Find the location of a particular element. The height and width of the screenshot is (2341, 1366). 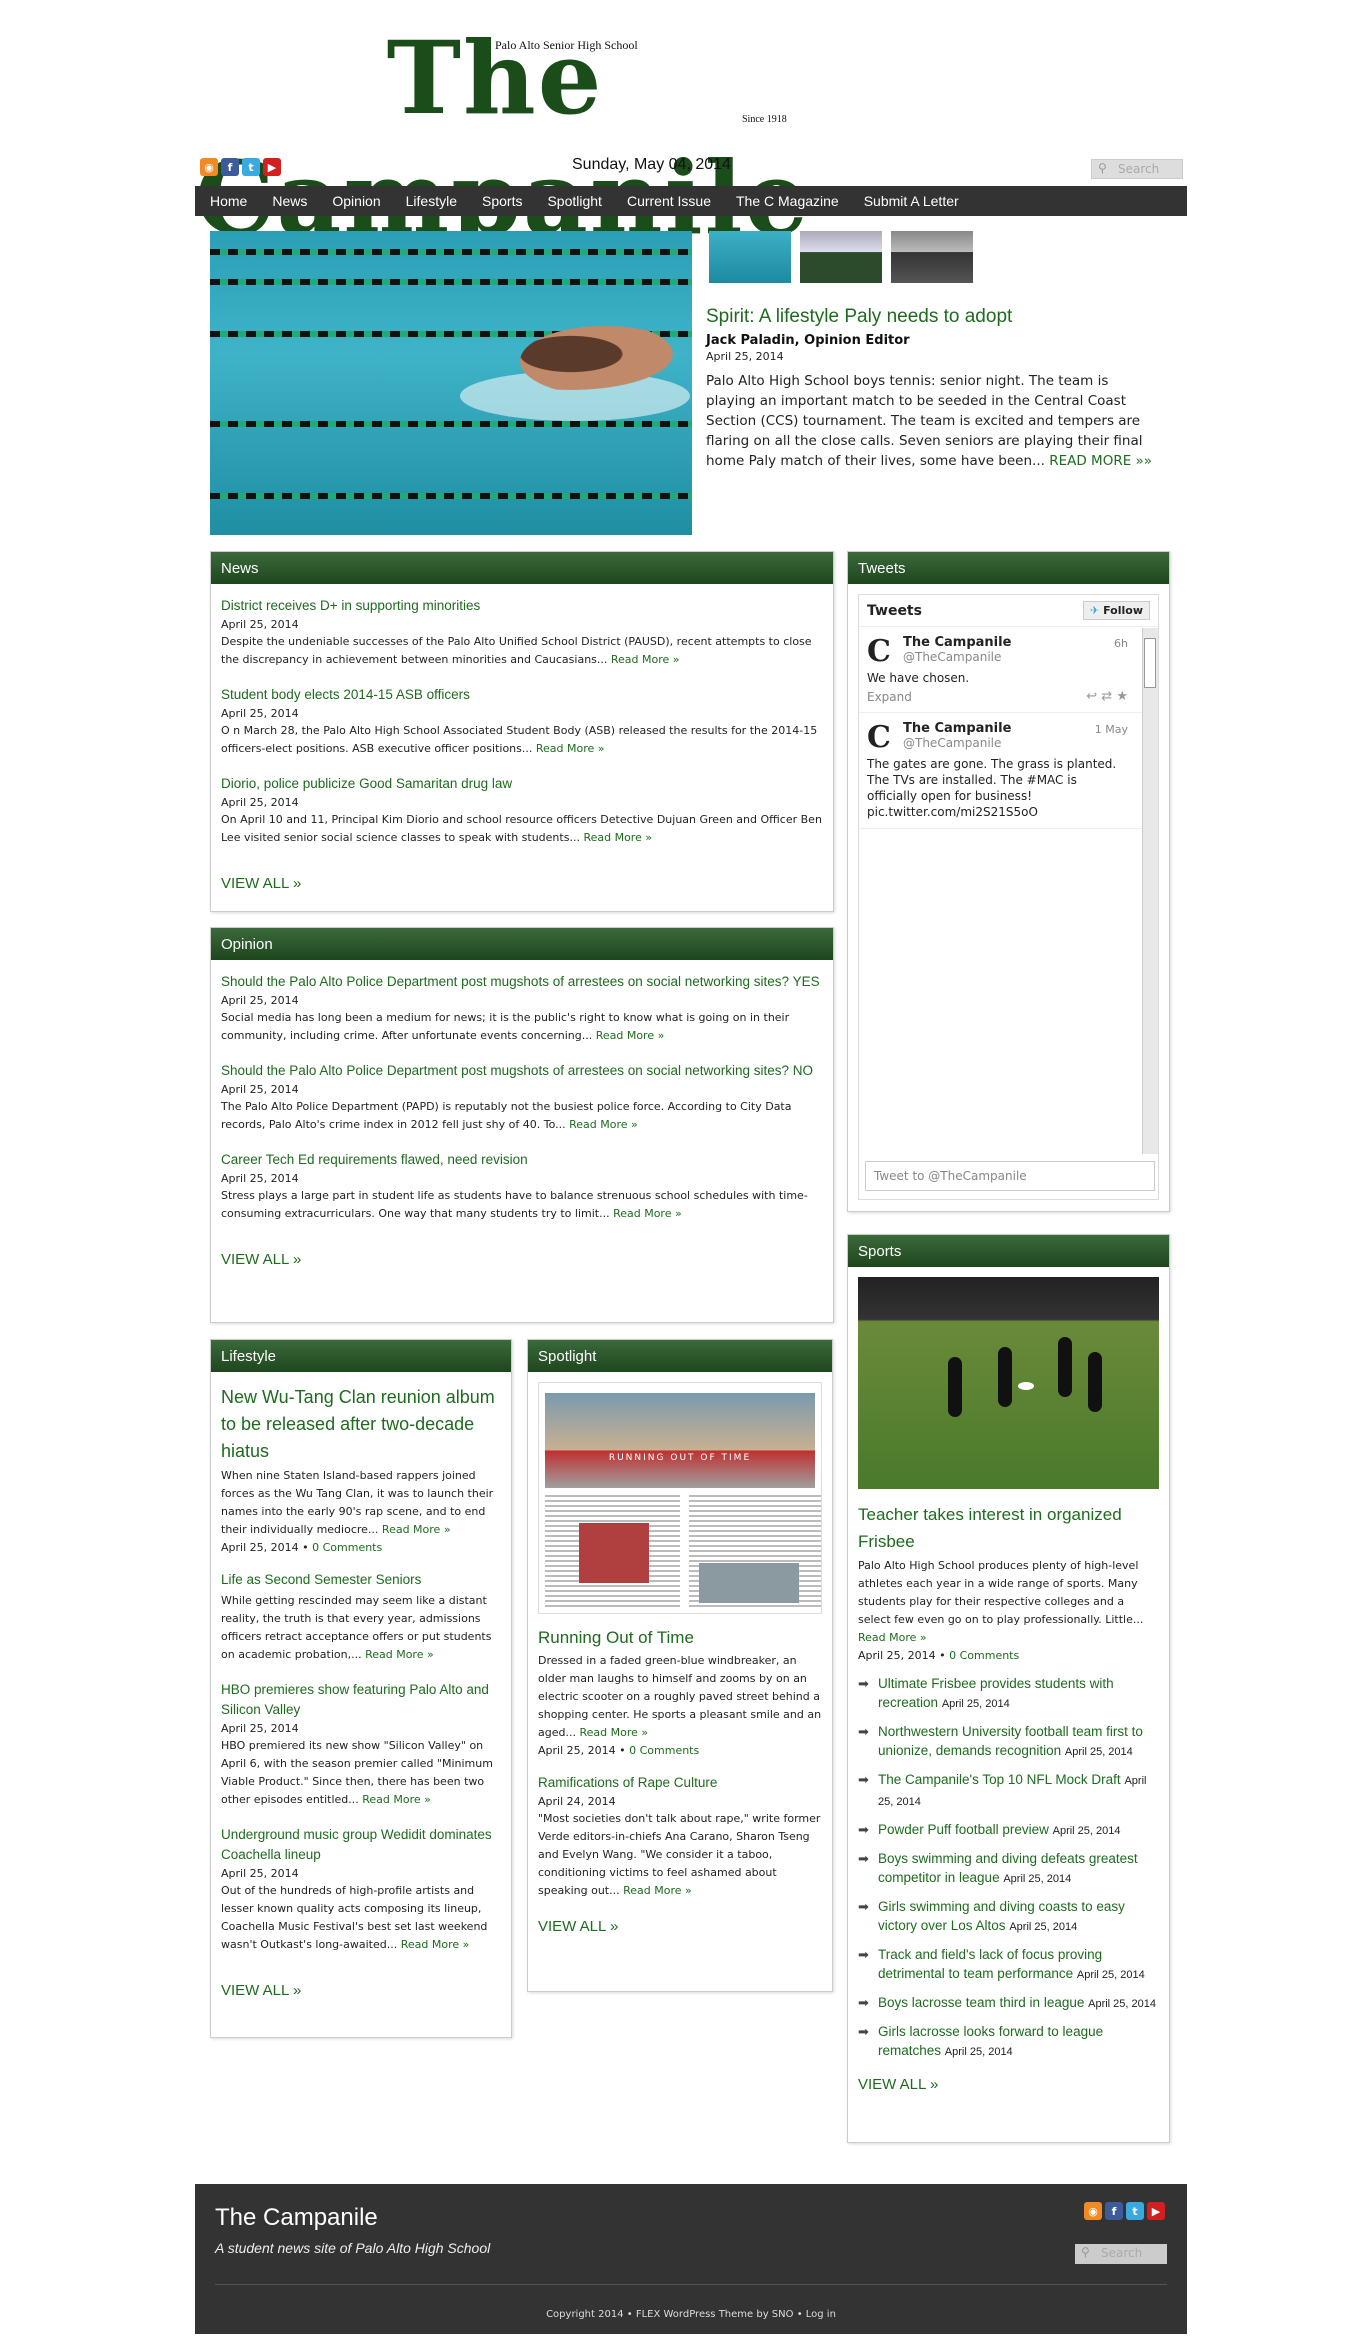

hero-date: April 25, 2014 is located at coordinates (745, 356).